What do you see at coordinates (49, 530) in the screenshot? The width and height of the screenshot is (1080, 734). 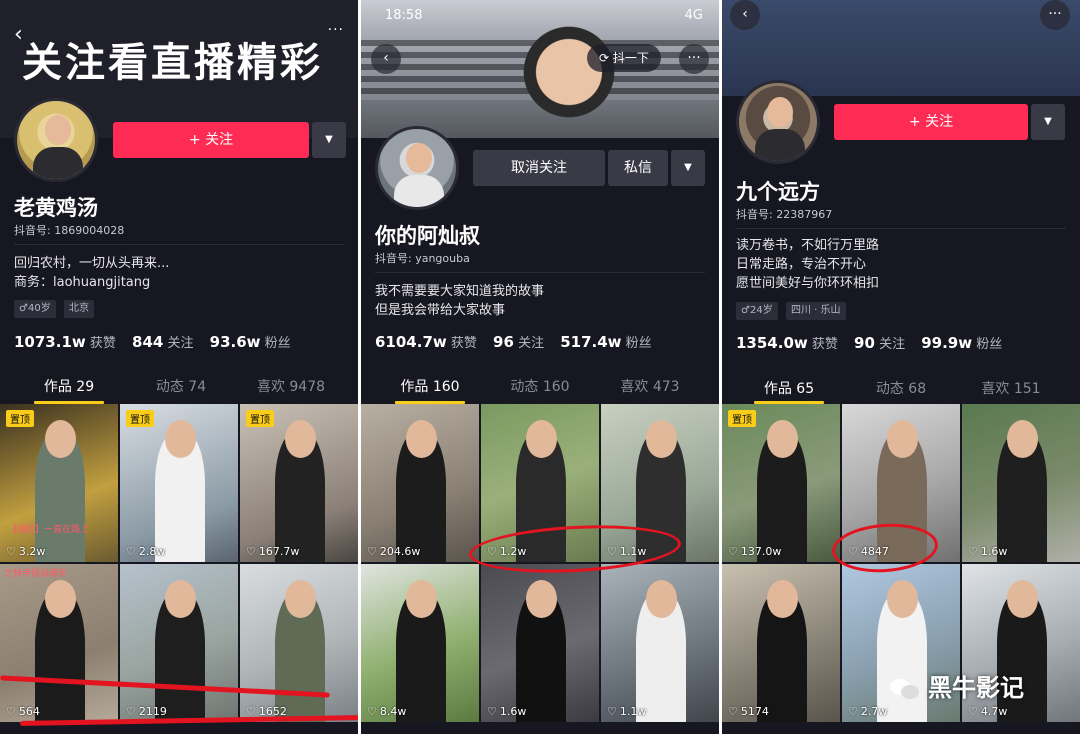 I see `video-caption: 【捕捉】一直在路上` at bounding box center [49, 530].